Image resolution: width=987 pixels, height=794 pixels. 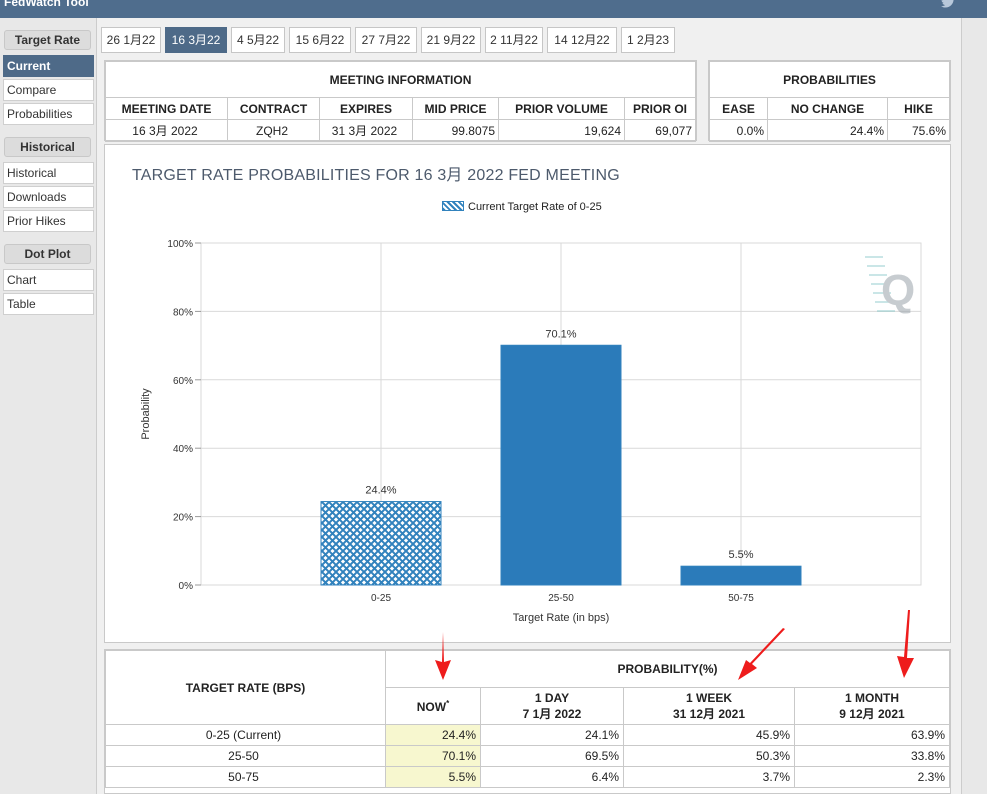 I want to click on col-expires: EXPIRES, so click(x=366, y=108).